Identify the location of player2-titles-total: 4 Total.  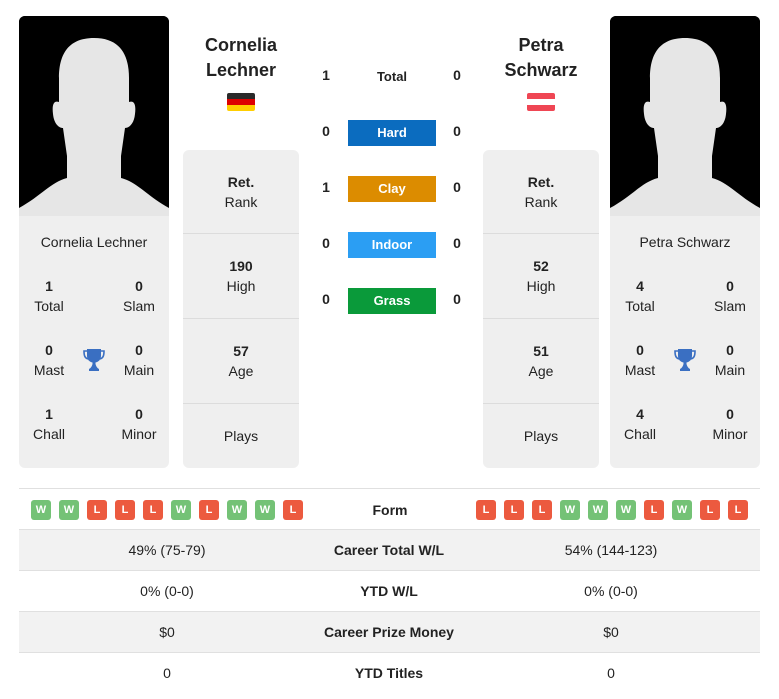
(640, 296).